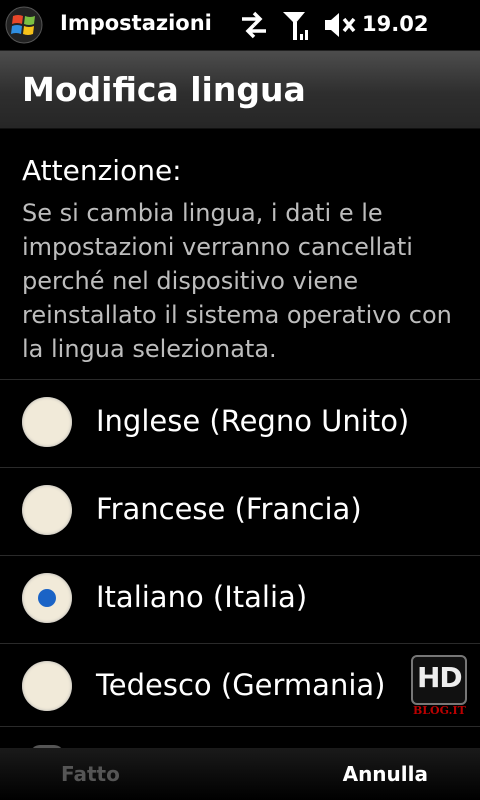  What do you see at coordinates (229, 509) in the screenshot?
I see `language-label: Francese (Francia)` at bounding box center [229, 509].